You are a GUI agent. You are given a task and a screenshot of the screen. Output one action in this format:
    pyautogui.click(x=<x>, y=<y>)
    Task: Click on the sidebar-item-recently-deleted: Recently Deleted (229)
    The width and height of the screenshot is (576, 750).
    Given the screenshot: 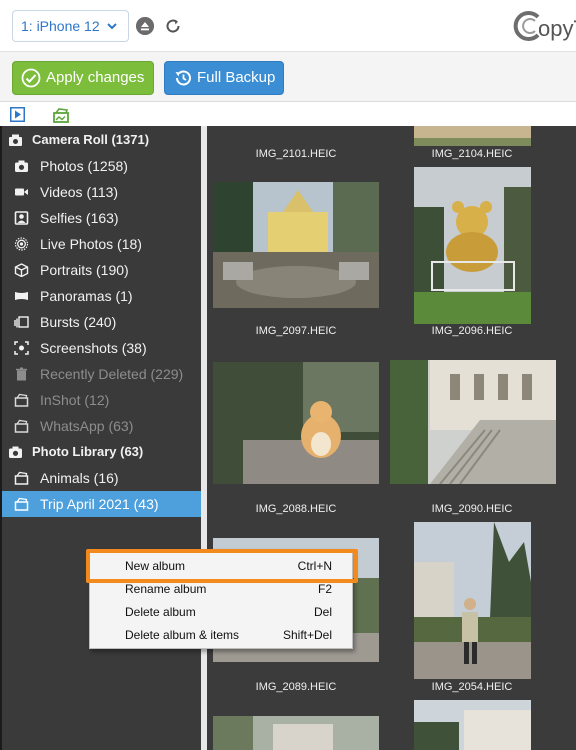 What is the action you would take?
    pyautogui.click(x=101, y=374)
    